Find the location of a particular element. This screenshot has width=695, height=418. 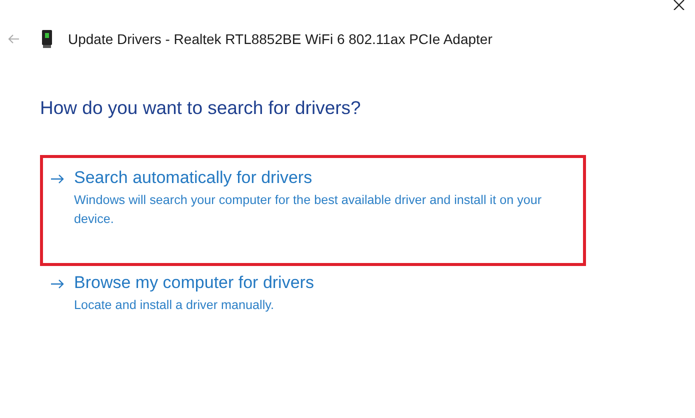

network-adapter-icon is located at coordinates (47, 39).